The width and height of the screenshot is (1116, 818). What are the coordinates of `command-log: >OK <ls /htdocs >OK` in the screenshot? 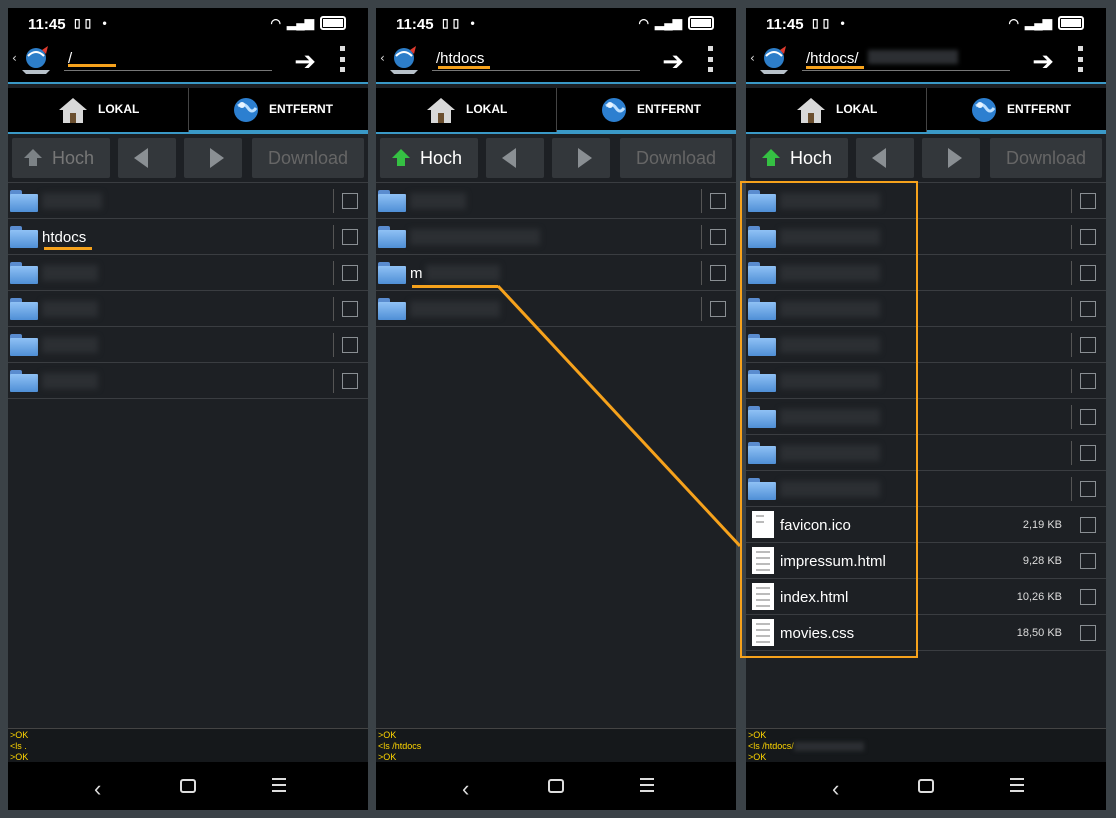 It's located at (556, 745).